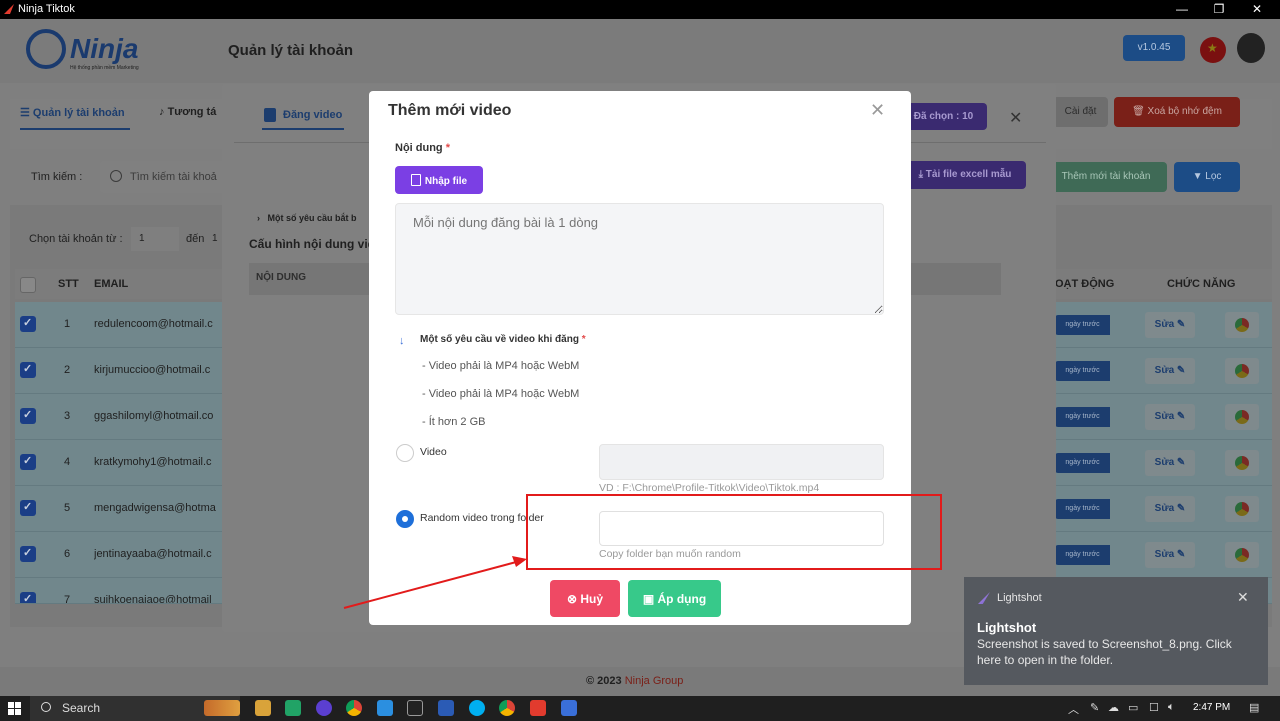  What do you see at coordinates (324, 708) in the screenshot?
I see `obs-icon` at bounding box center [324, 708].